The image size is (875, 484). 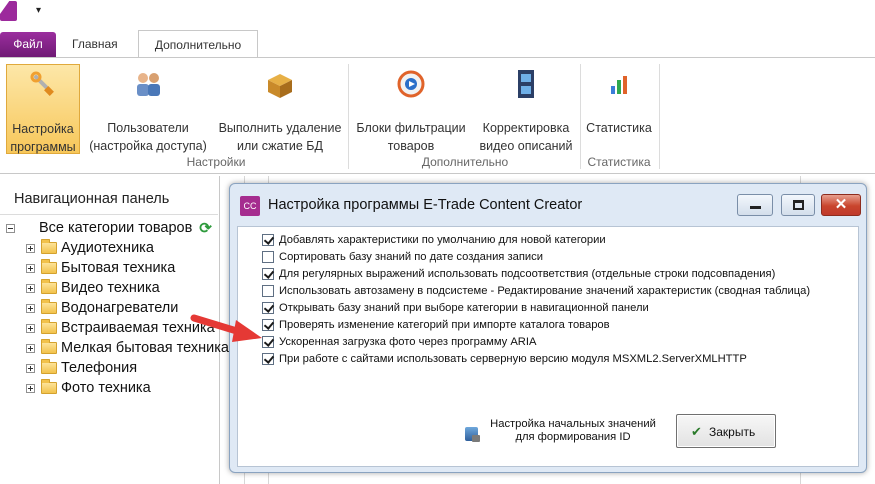 I want to click on collapse-icon, so click(x=10, y=228).